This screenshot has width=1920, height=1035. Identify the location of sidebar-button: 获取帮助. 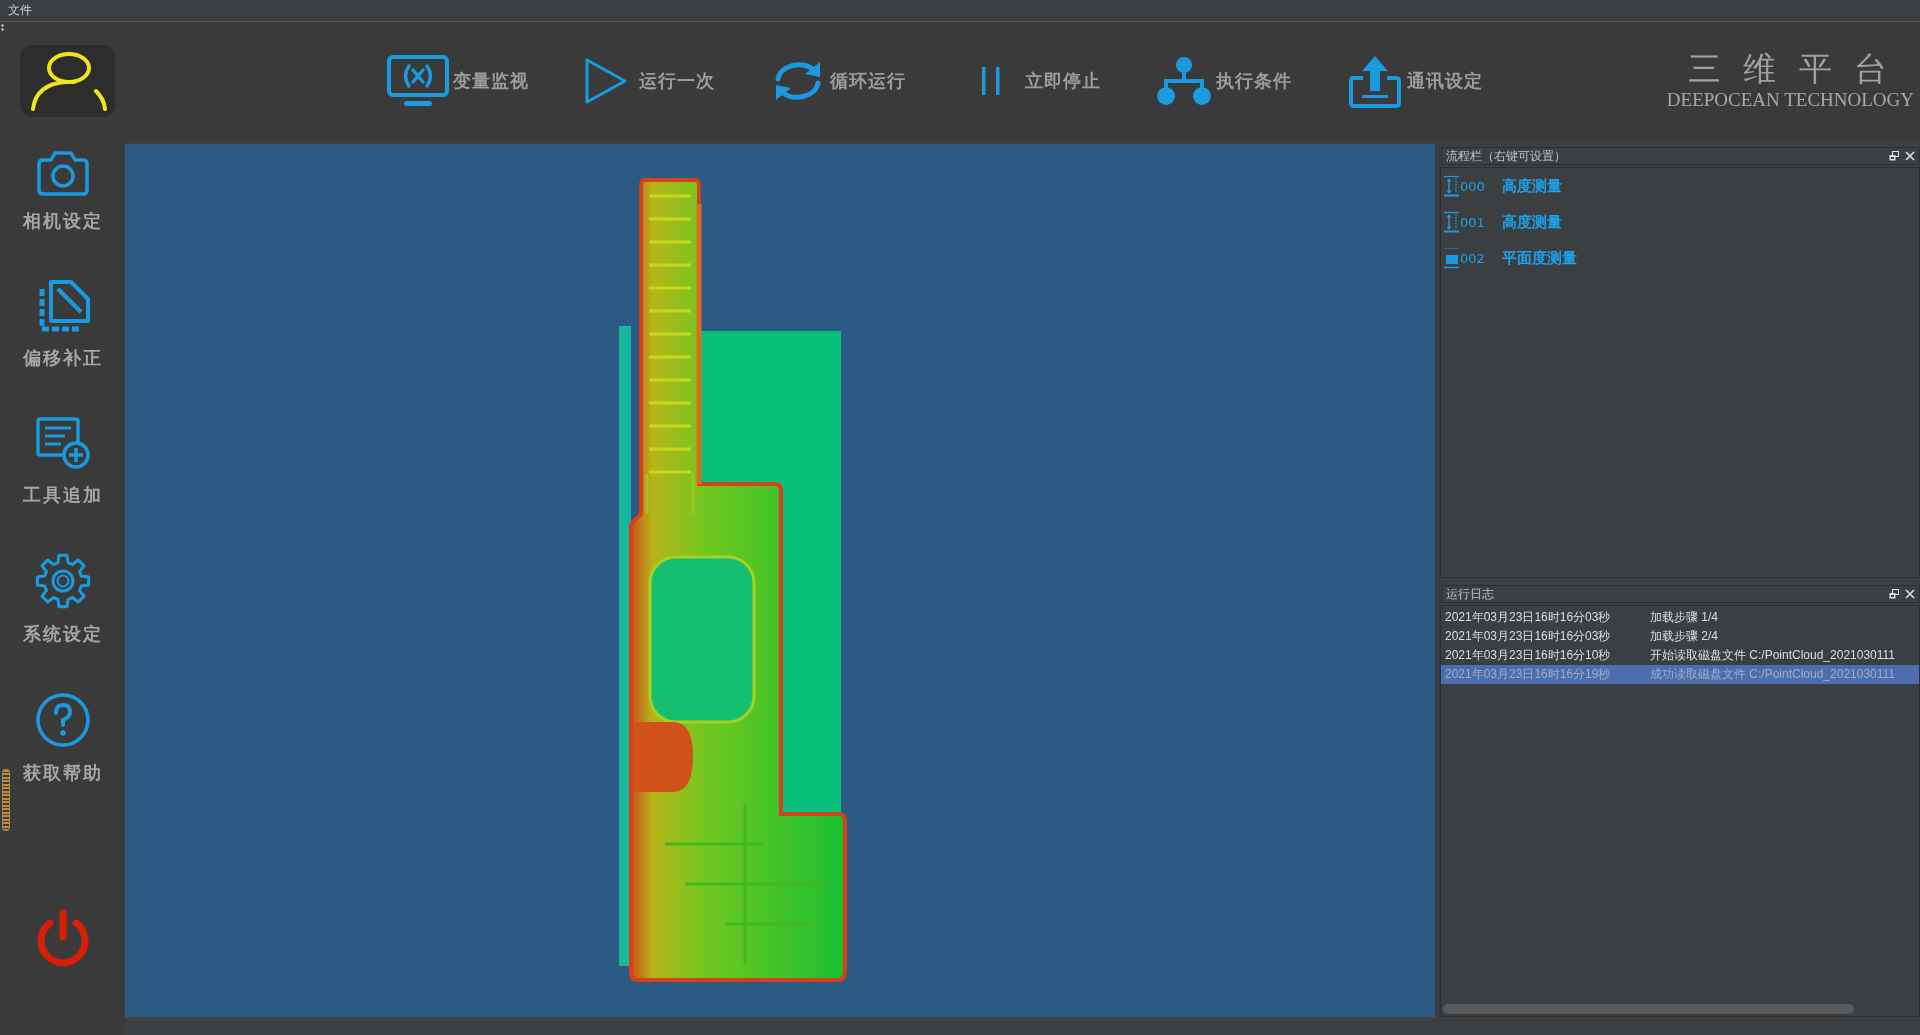
(62, 738).